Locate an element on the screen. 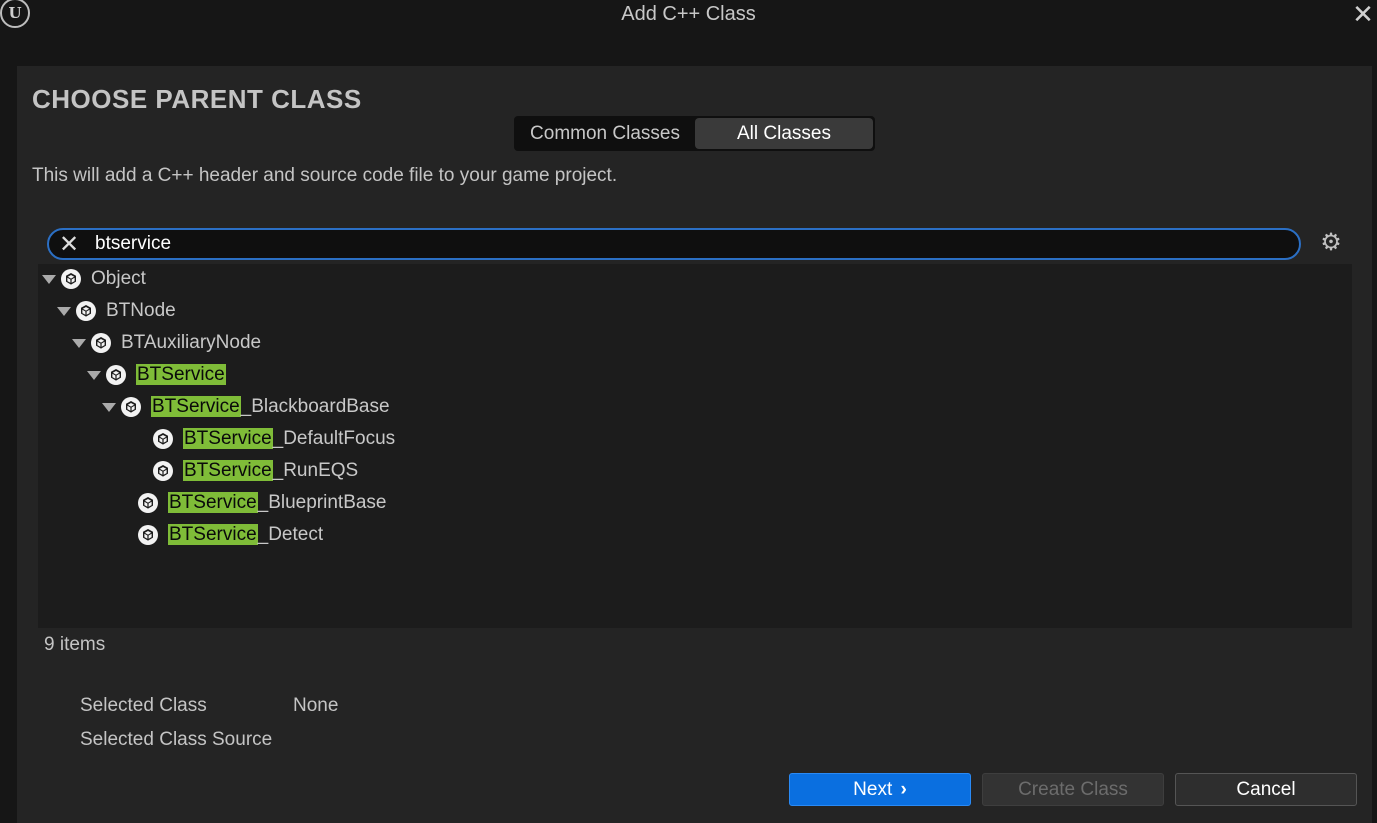 Image resolution: width=1377 pixels, height=823 pixels. tree-row-label: BTNode is located at coordinates (141, 311).